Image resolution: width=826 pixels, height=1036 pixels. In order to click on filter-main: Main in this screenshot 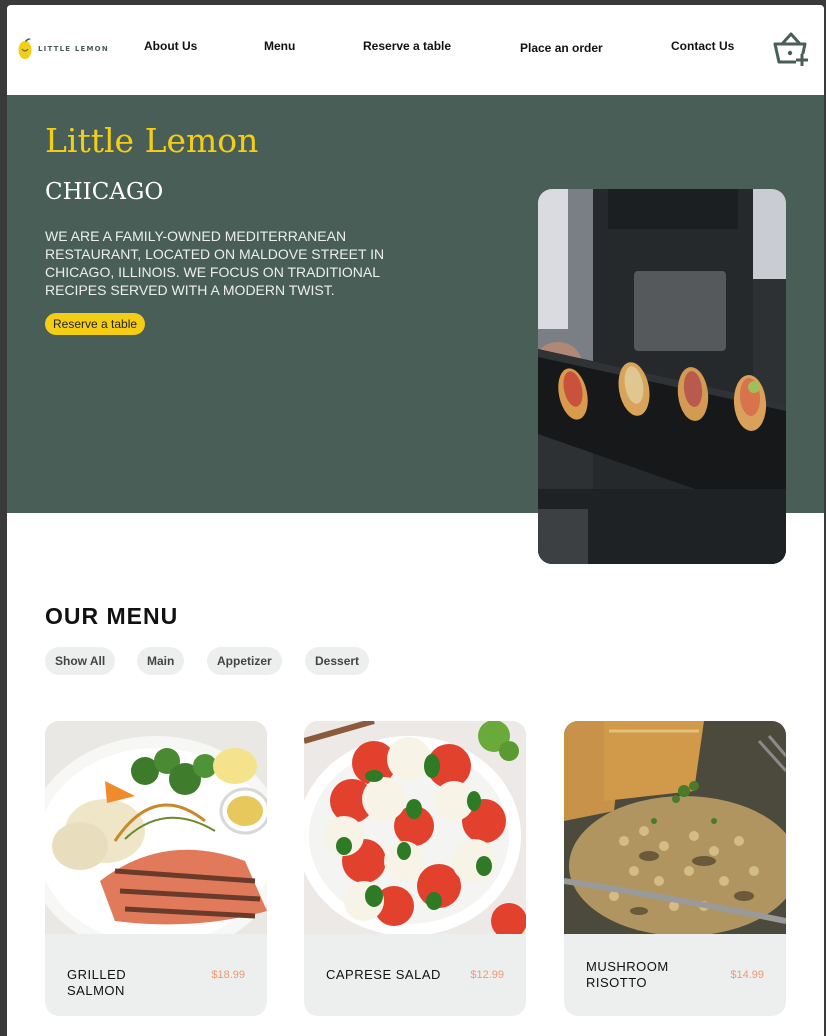, I will do `click(161, 661)`.